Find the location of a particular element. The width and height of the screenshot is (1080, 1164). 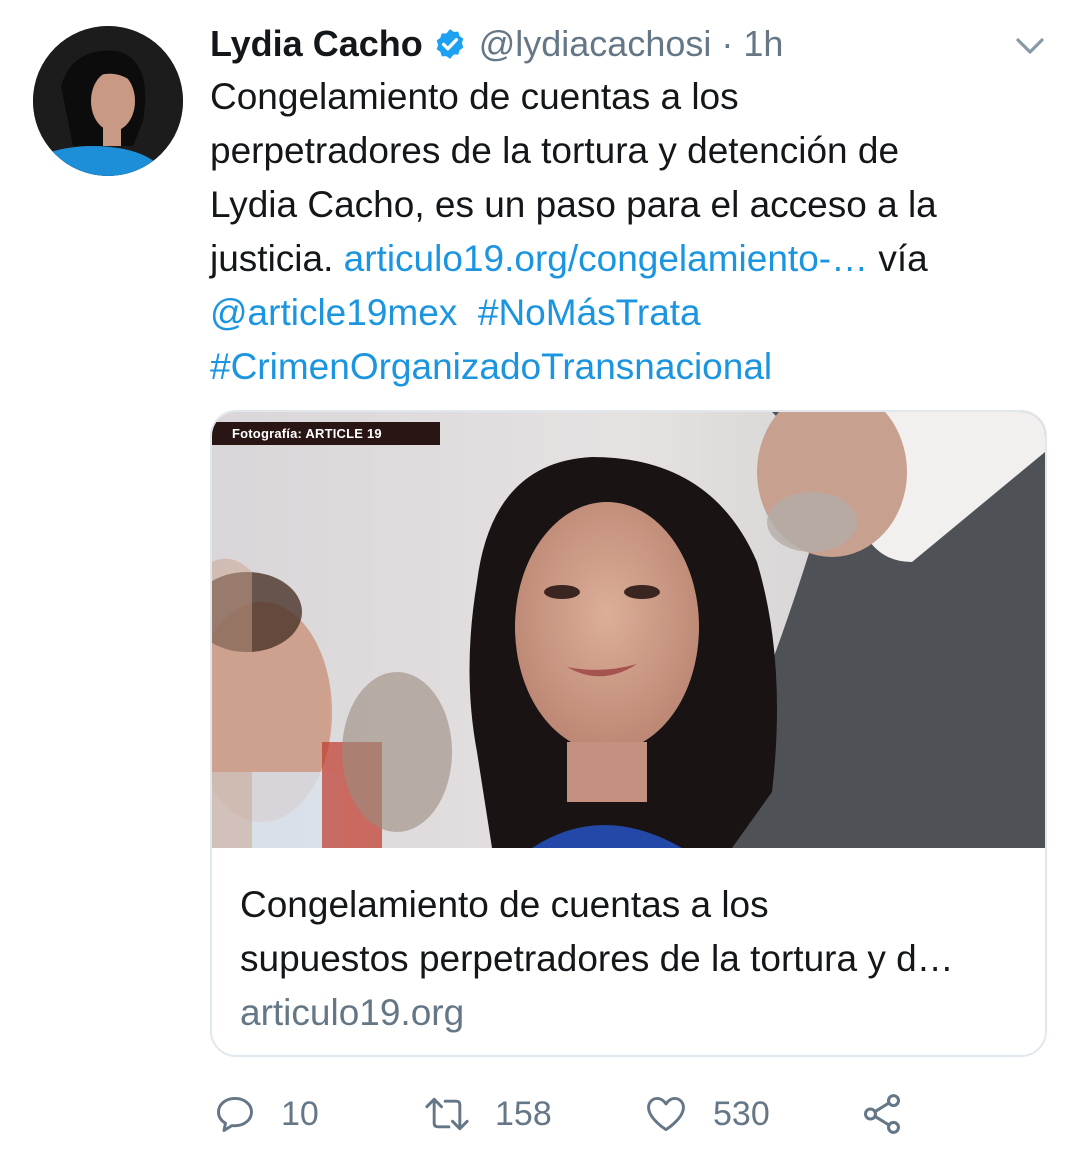

share-button is located at coordinates (882, 1114).